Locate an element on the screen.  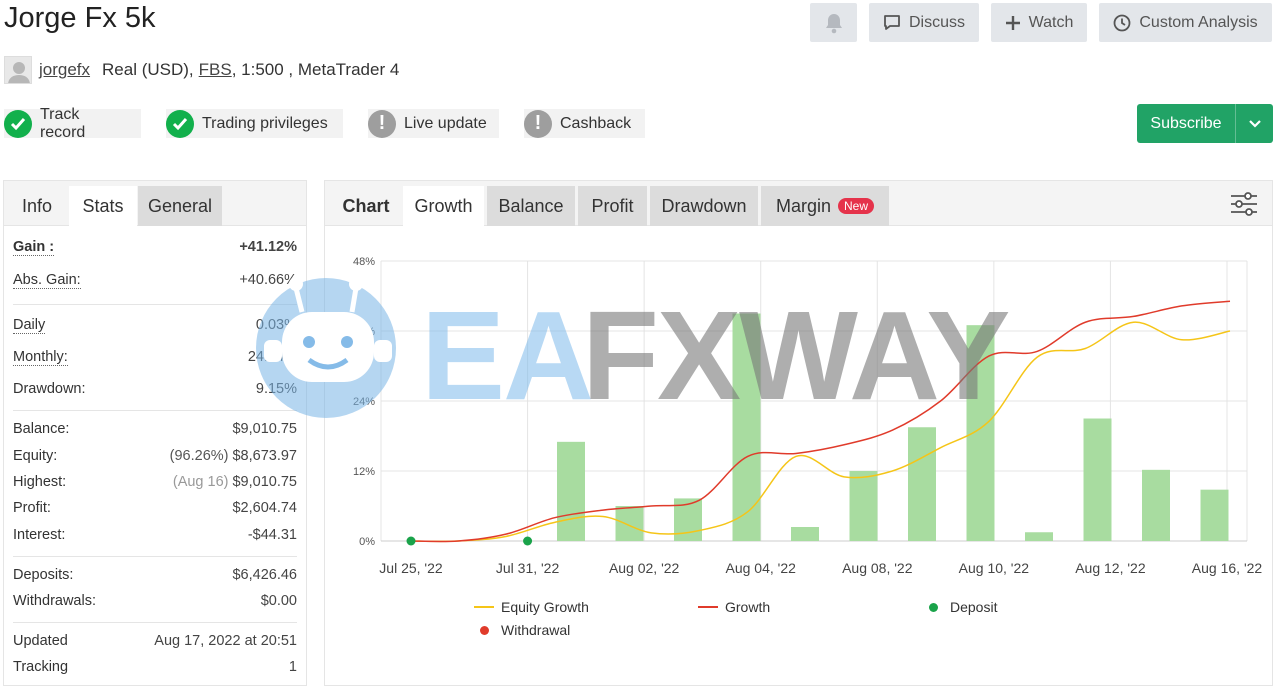
tab-chart: Chart is located at coordinates (366, 205).